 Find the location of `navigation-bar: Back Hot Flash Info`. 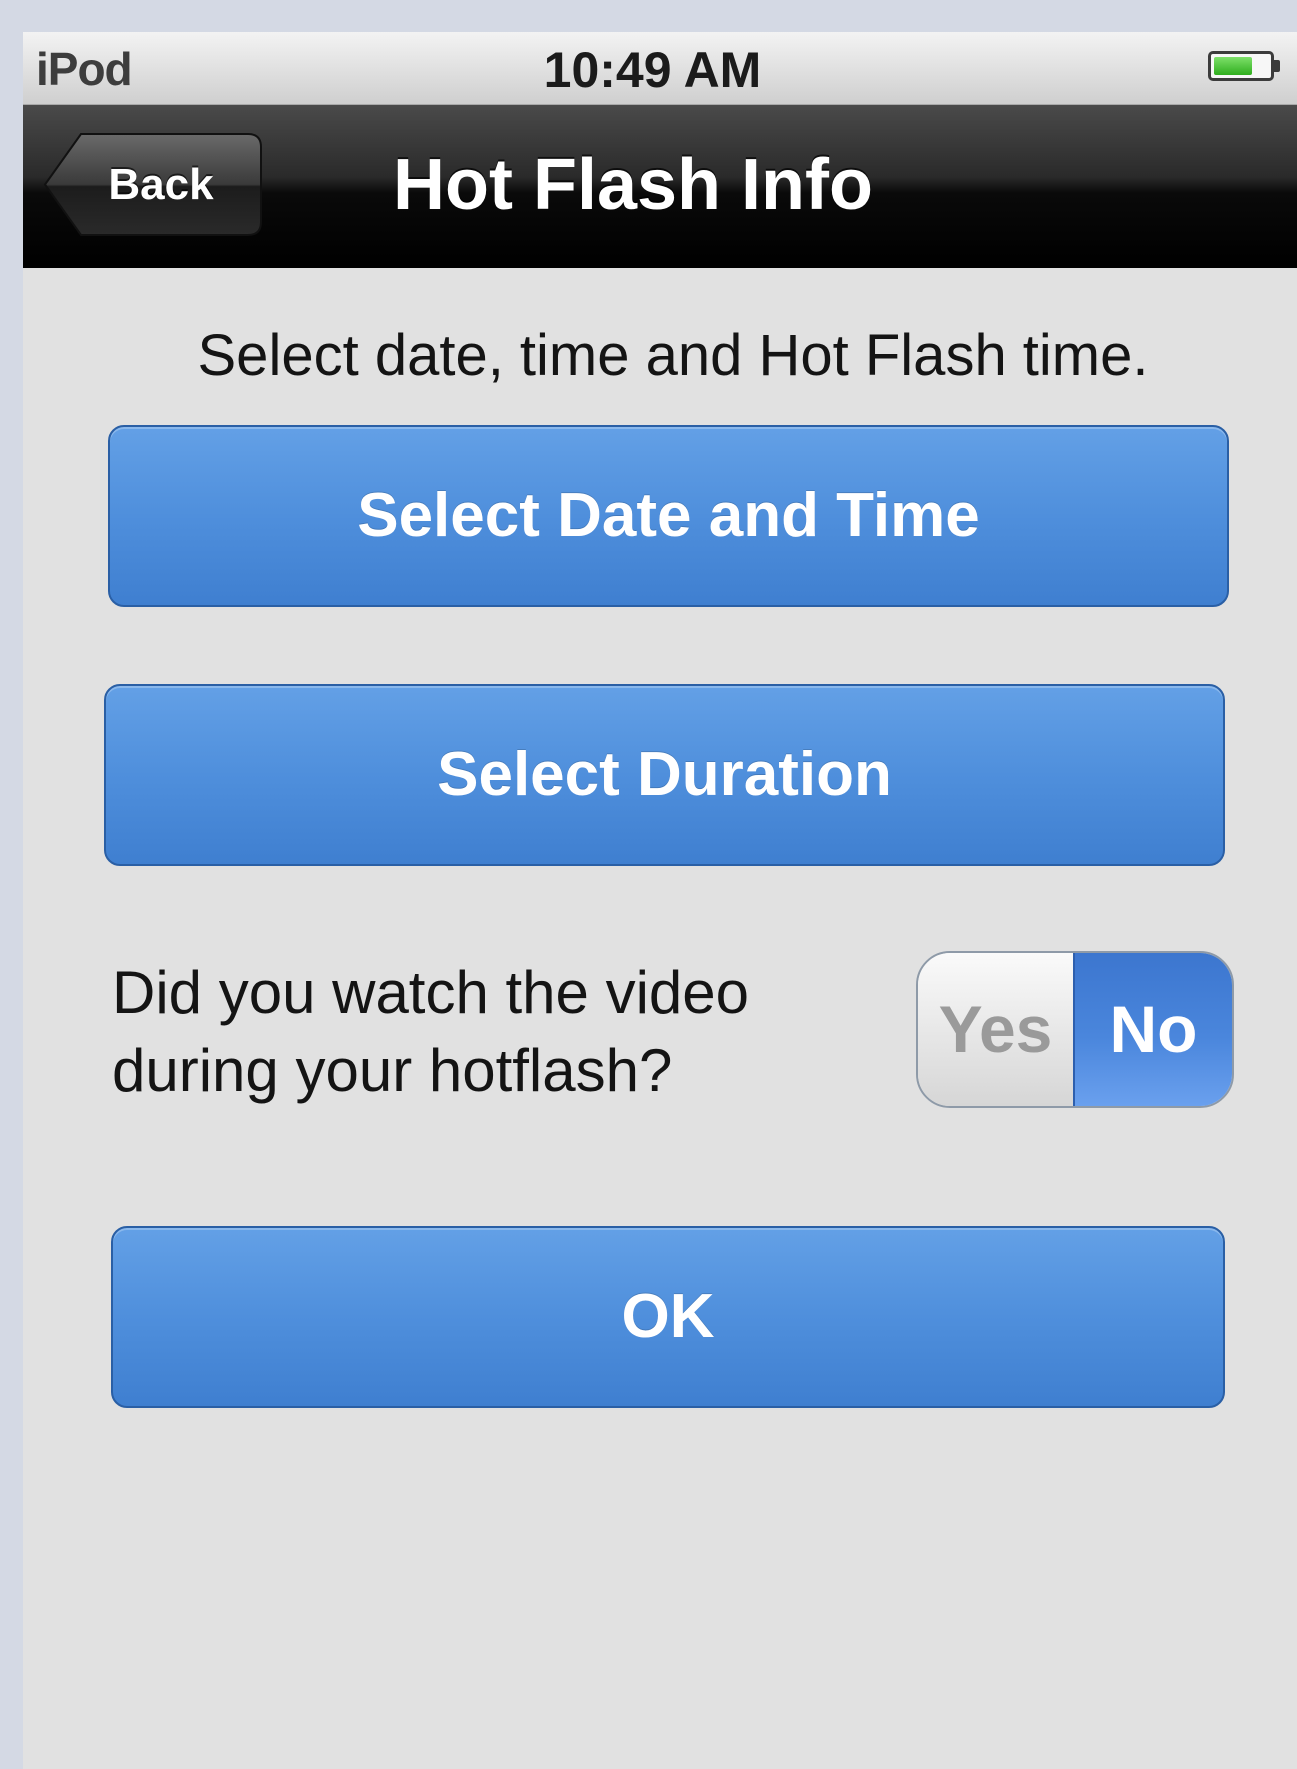

navigation-bar: Back Hot Flash Info is located at coordinates (660, 186).